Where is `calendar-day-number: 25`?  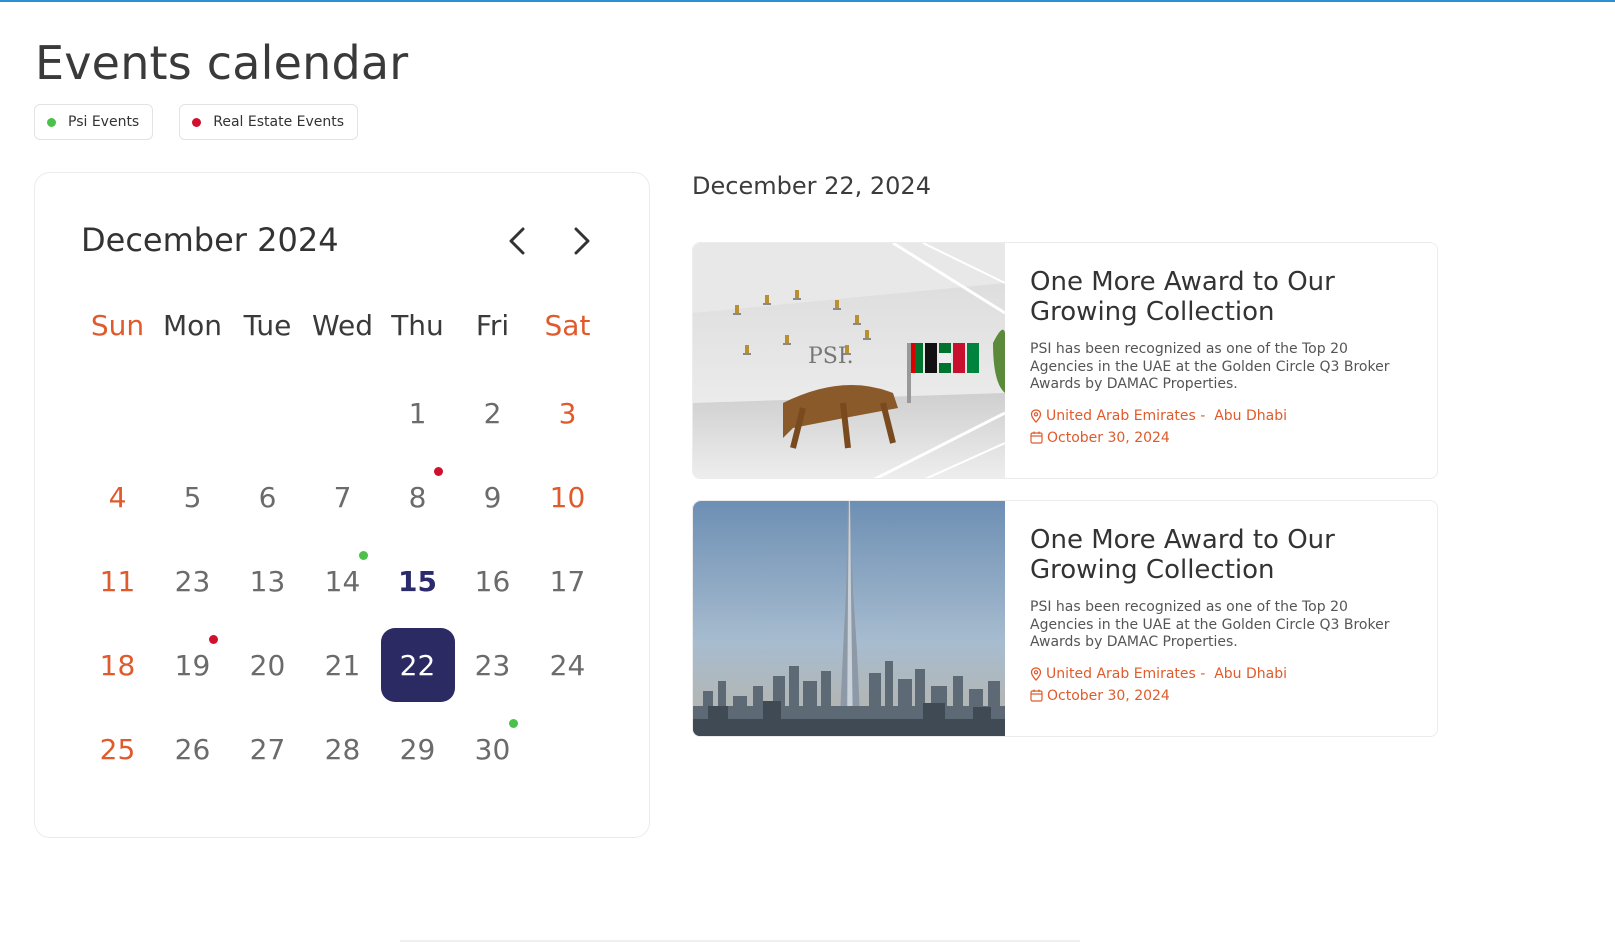 calendar-day-number: 25 is located at coordinates (117, 749).